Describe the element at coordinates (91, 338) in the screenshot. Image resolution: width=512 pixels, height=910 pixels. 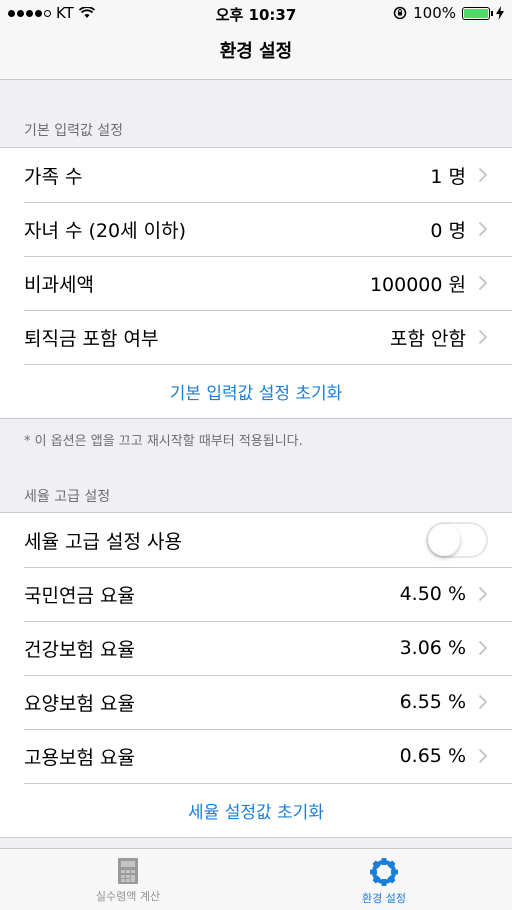
I see `row-label: 퇴직금 포함 여부` at that location.